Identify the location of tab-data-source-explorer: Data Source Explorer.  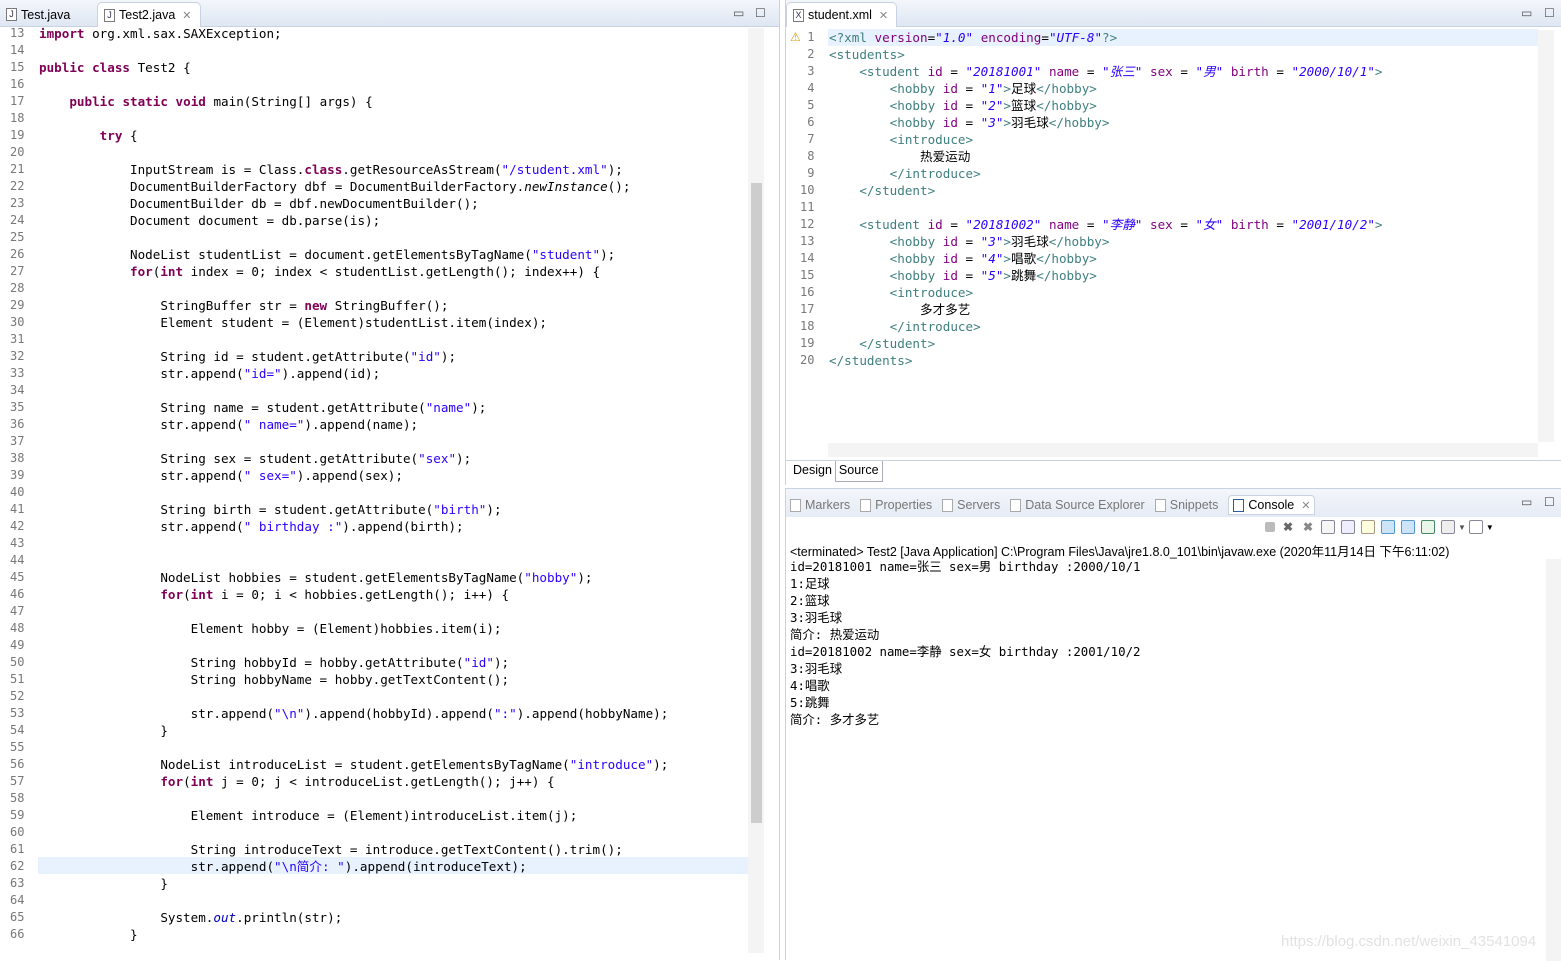
(1077, 505).